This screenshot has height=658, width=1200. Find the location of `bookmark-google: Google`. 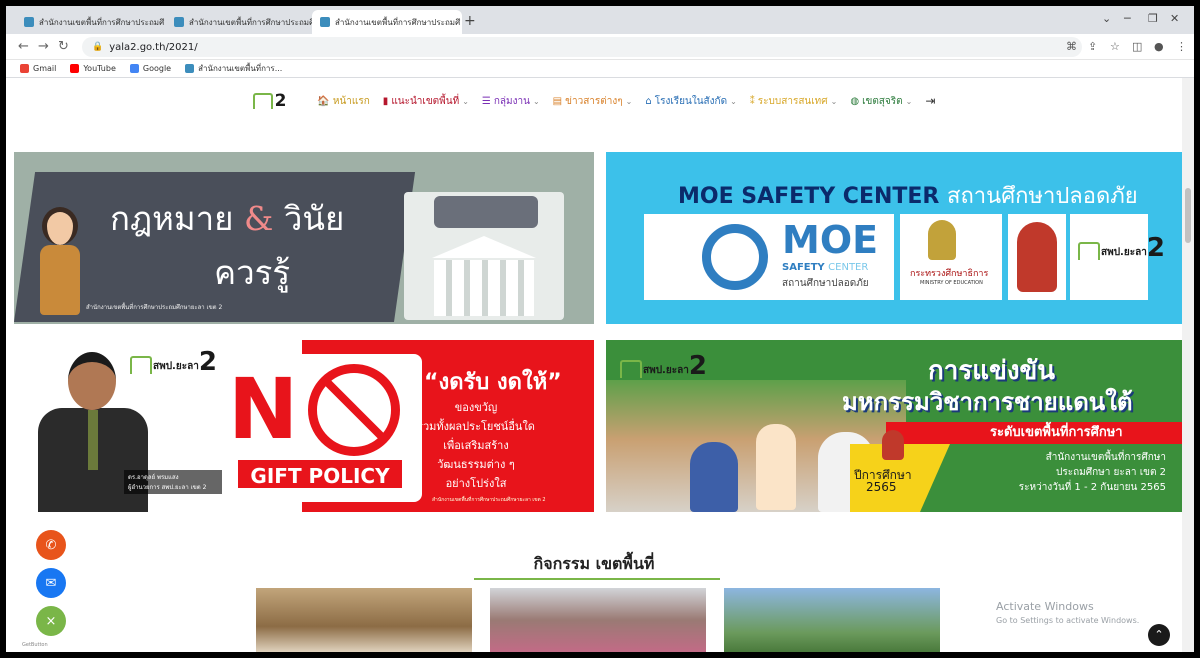

bookmark-google: Google is located at coordinates (150, 68).